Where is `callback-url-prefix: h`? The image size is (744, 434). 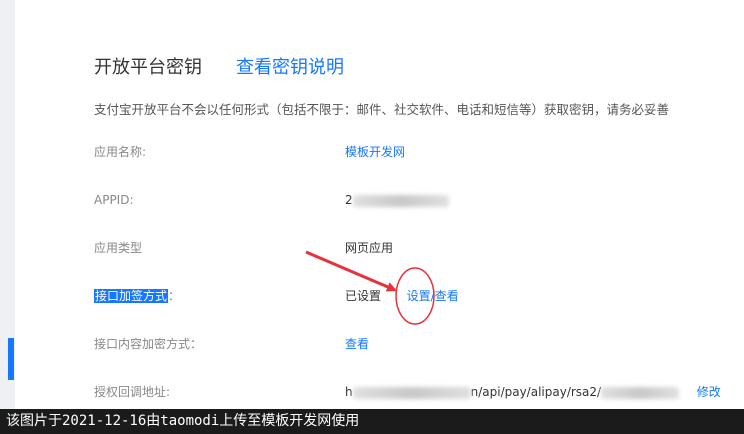
callback-url-prefix: h is located at coordinates (349, 392).